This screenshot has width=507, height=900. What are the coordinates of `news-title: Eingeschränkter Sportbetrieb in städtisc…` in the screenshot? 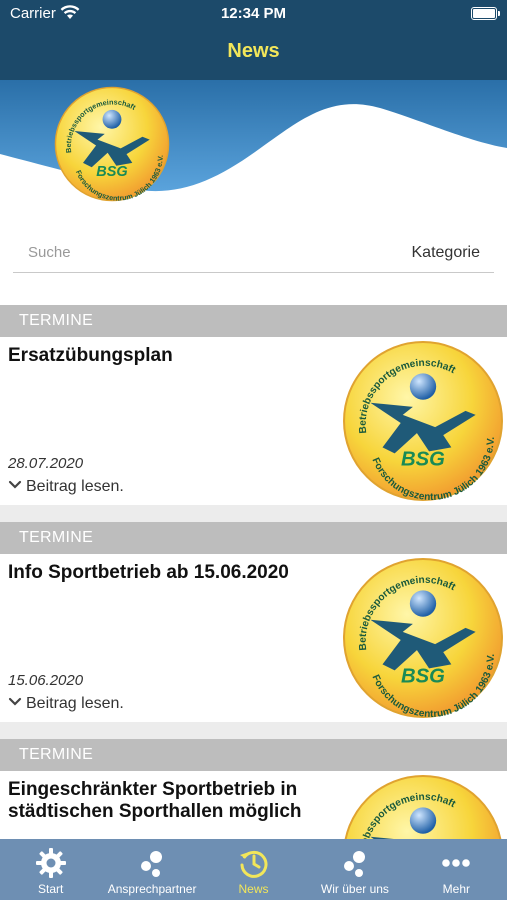 It's located at (168, 801).